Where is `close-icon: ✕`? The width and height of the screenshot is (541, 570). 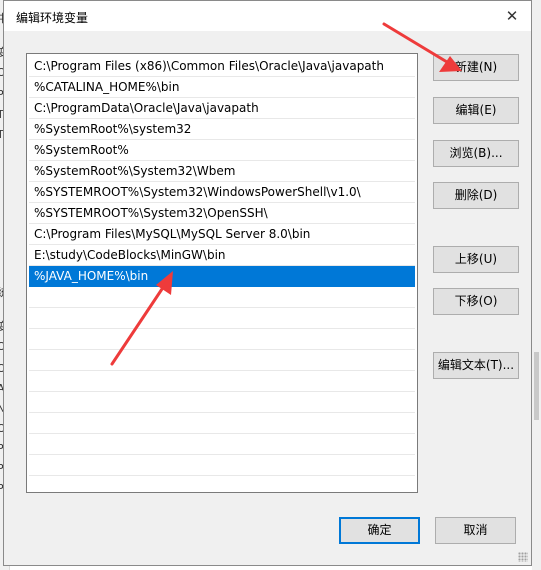
close-icon: ✕ is located at coordinates (512, 16).